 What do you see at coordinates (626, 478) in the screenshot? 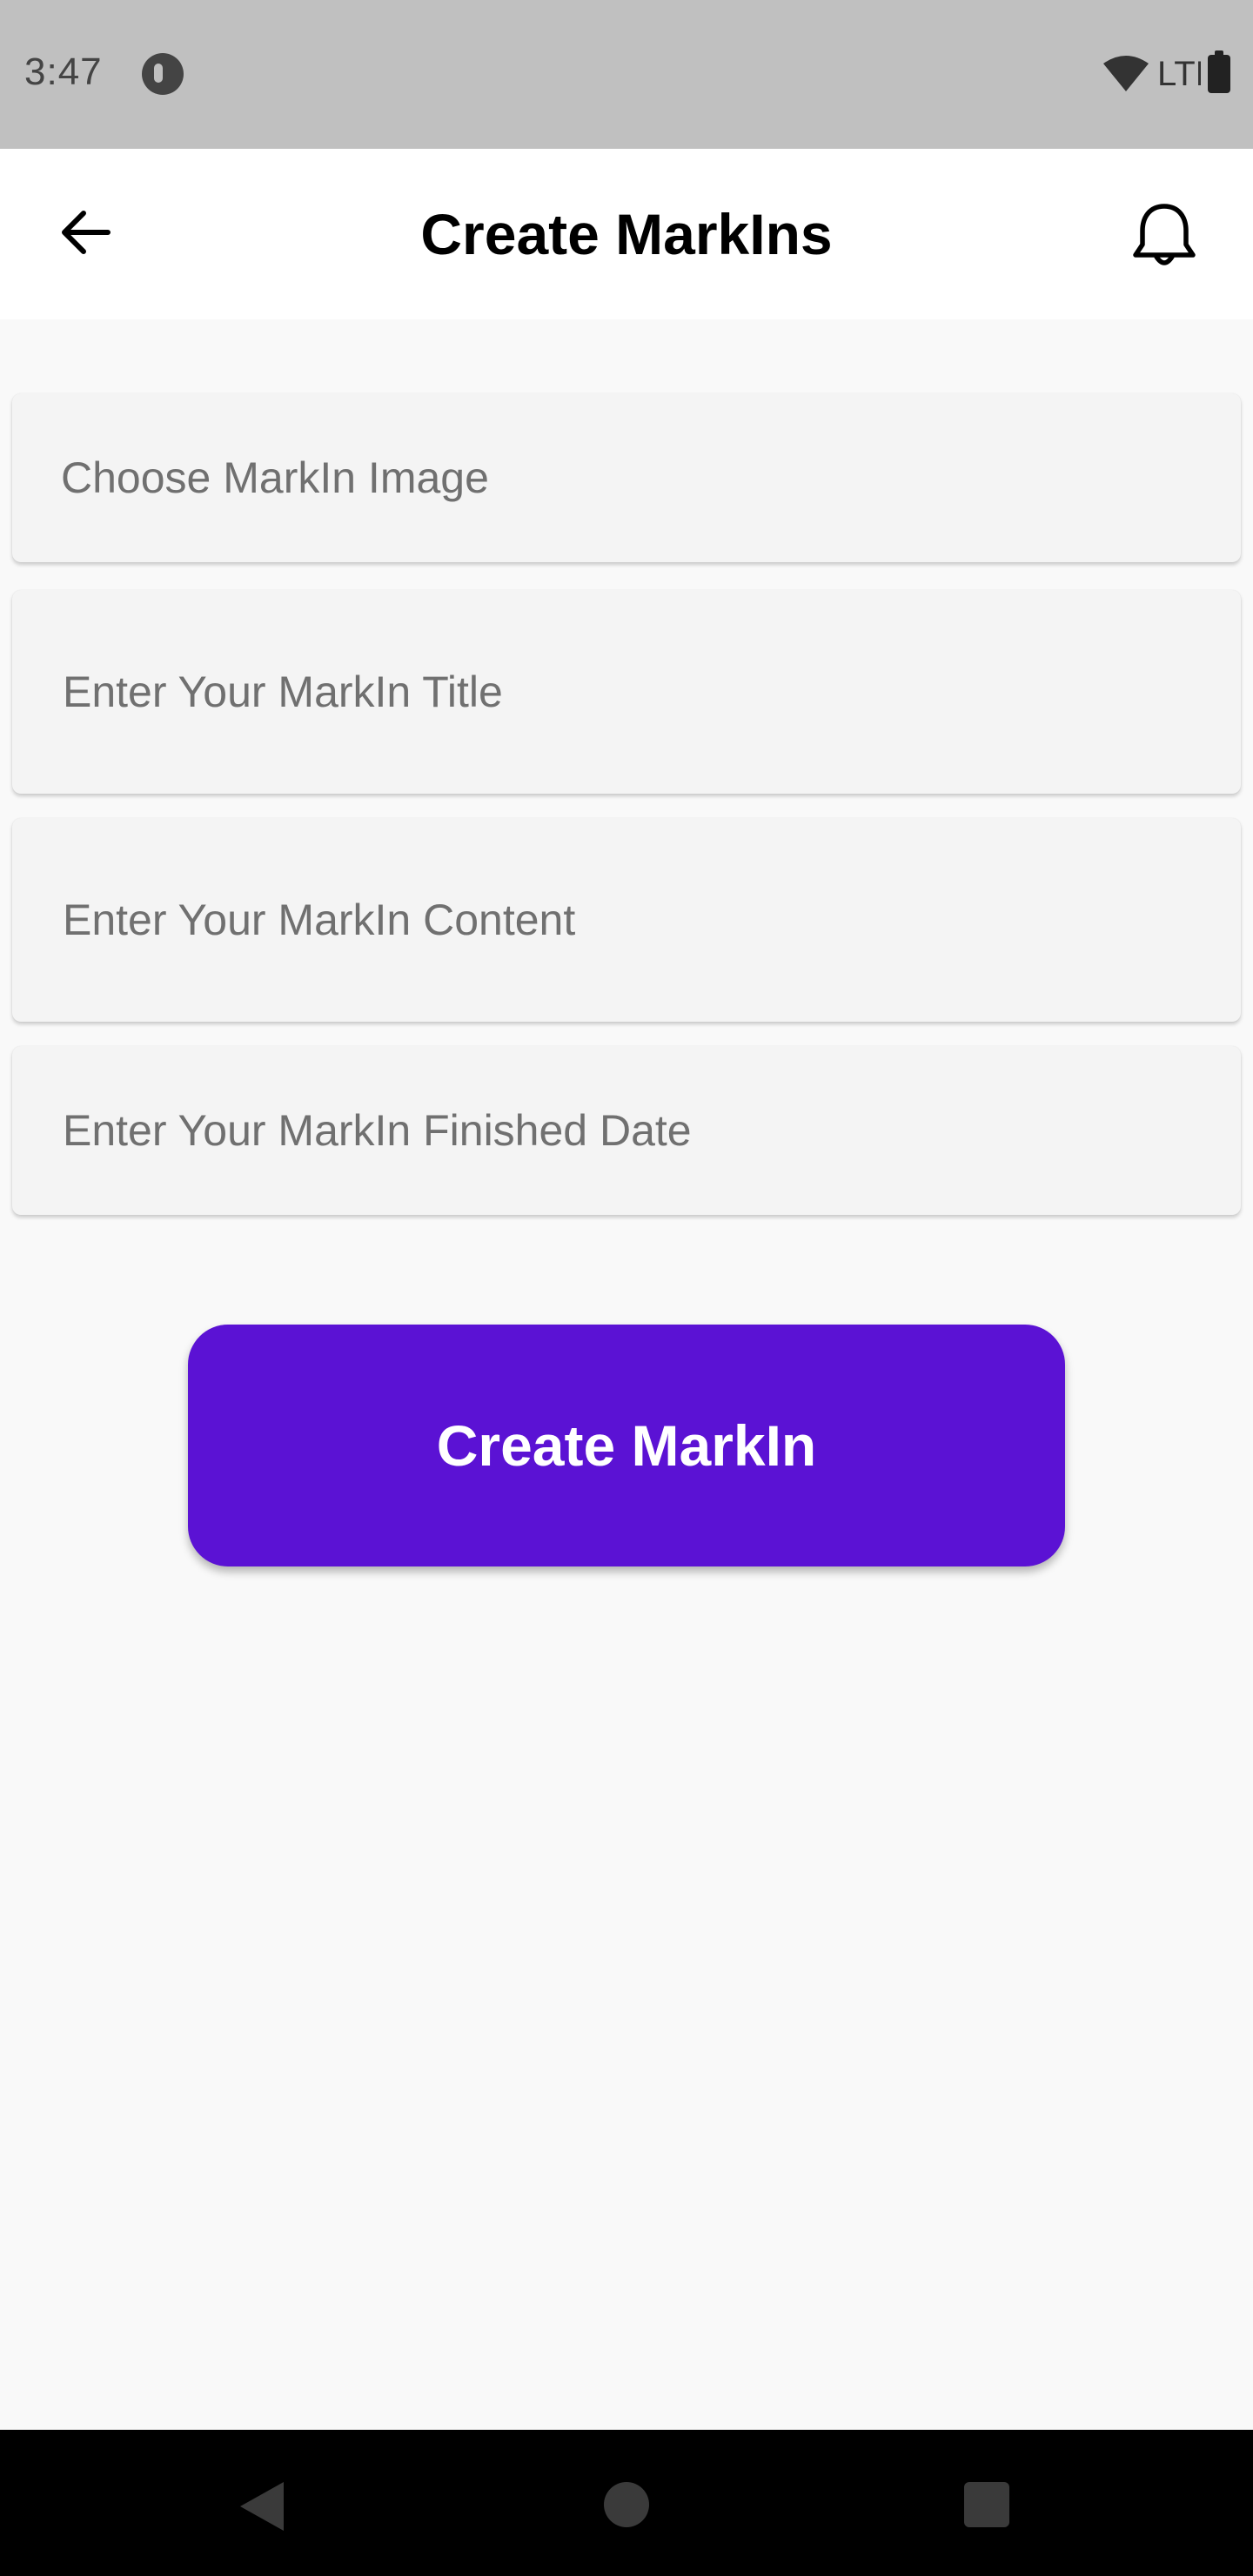
I see `choose-image-field: Choose MarkIn Image` at bounding box center [626, 478].